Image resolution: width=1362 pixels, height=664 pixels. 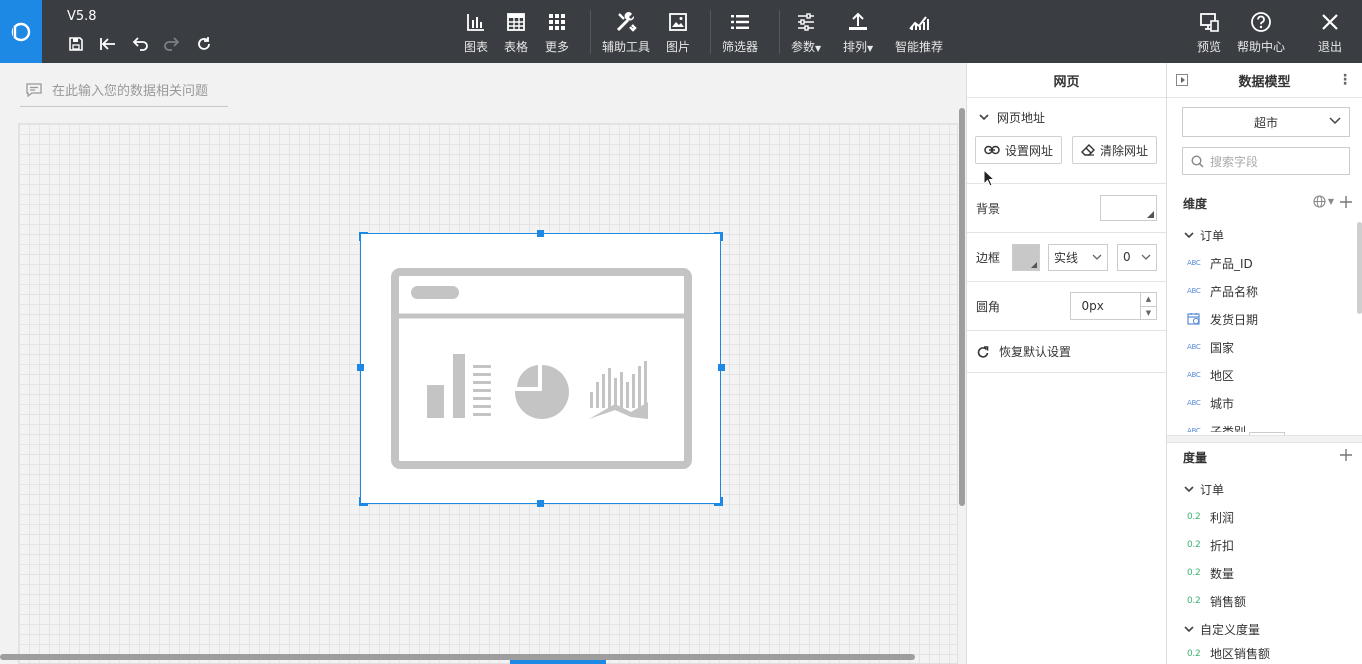 I want to click on filter-label: 筛选器, so click(x=740, y=47).